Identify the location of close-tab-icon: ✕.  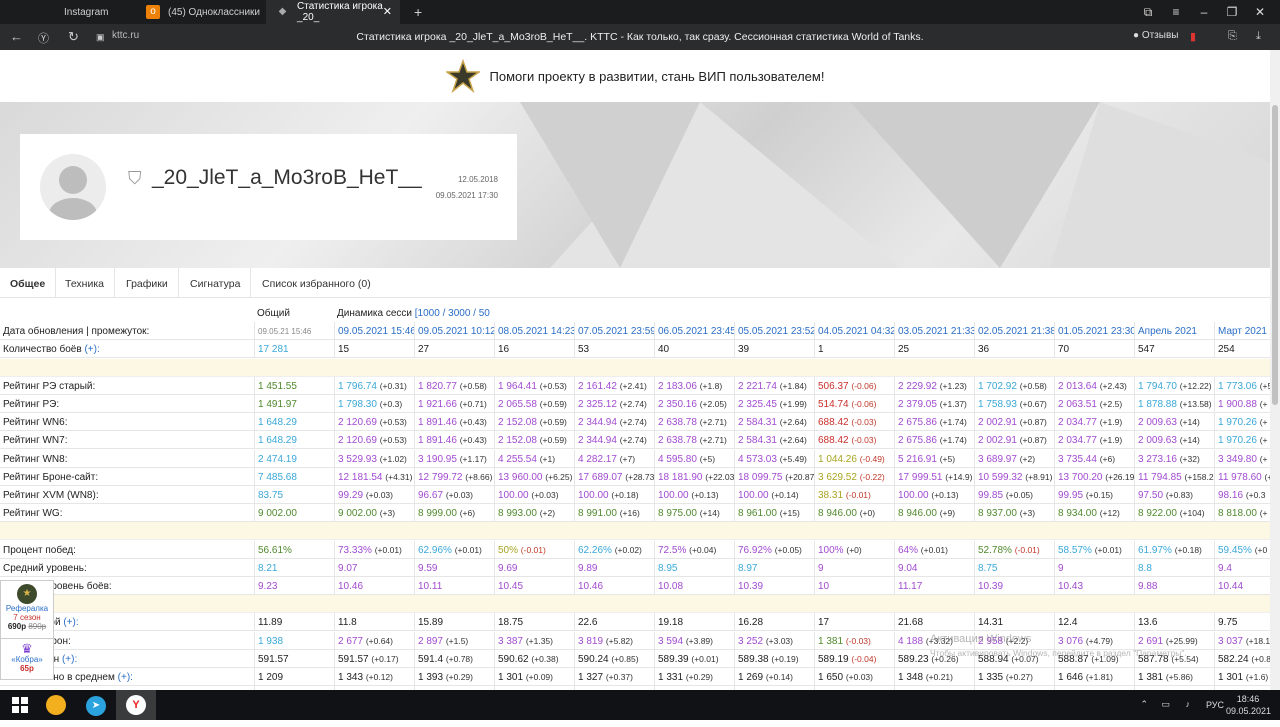
(387, 11).